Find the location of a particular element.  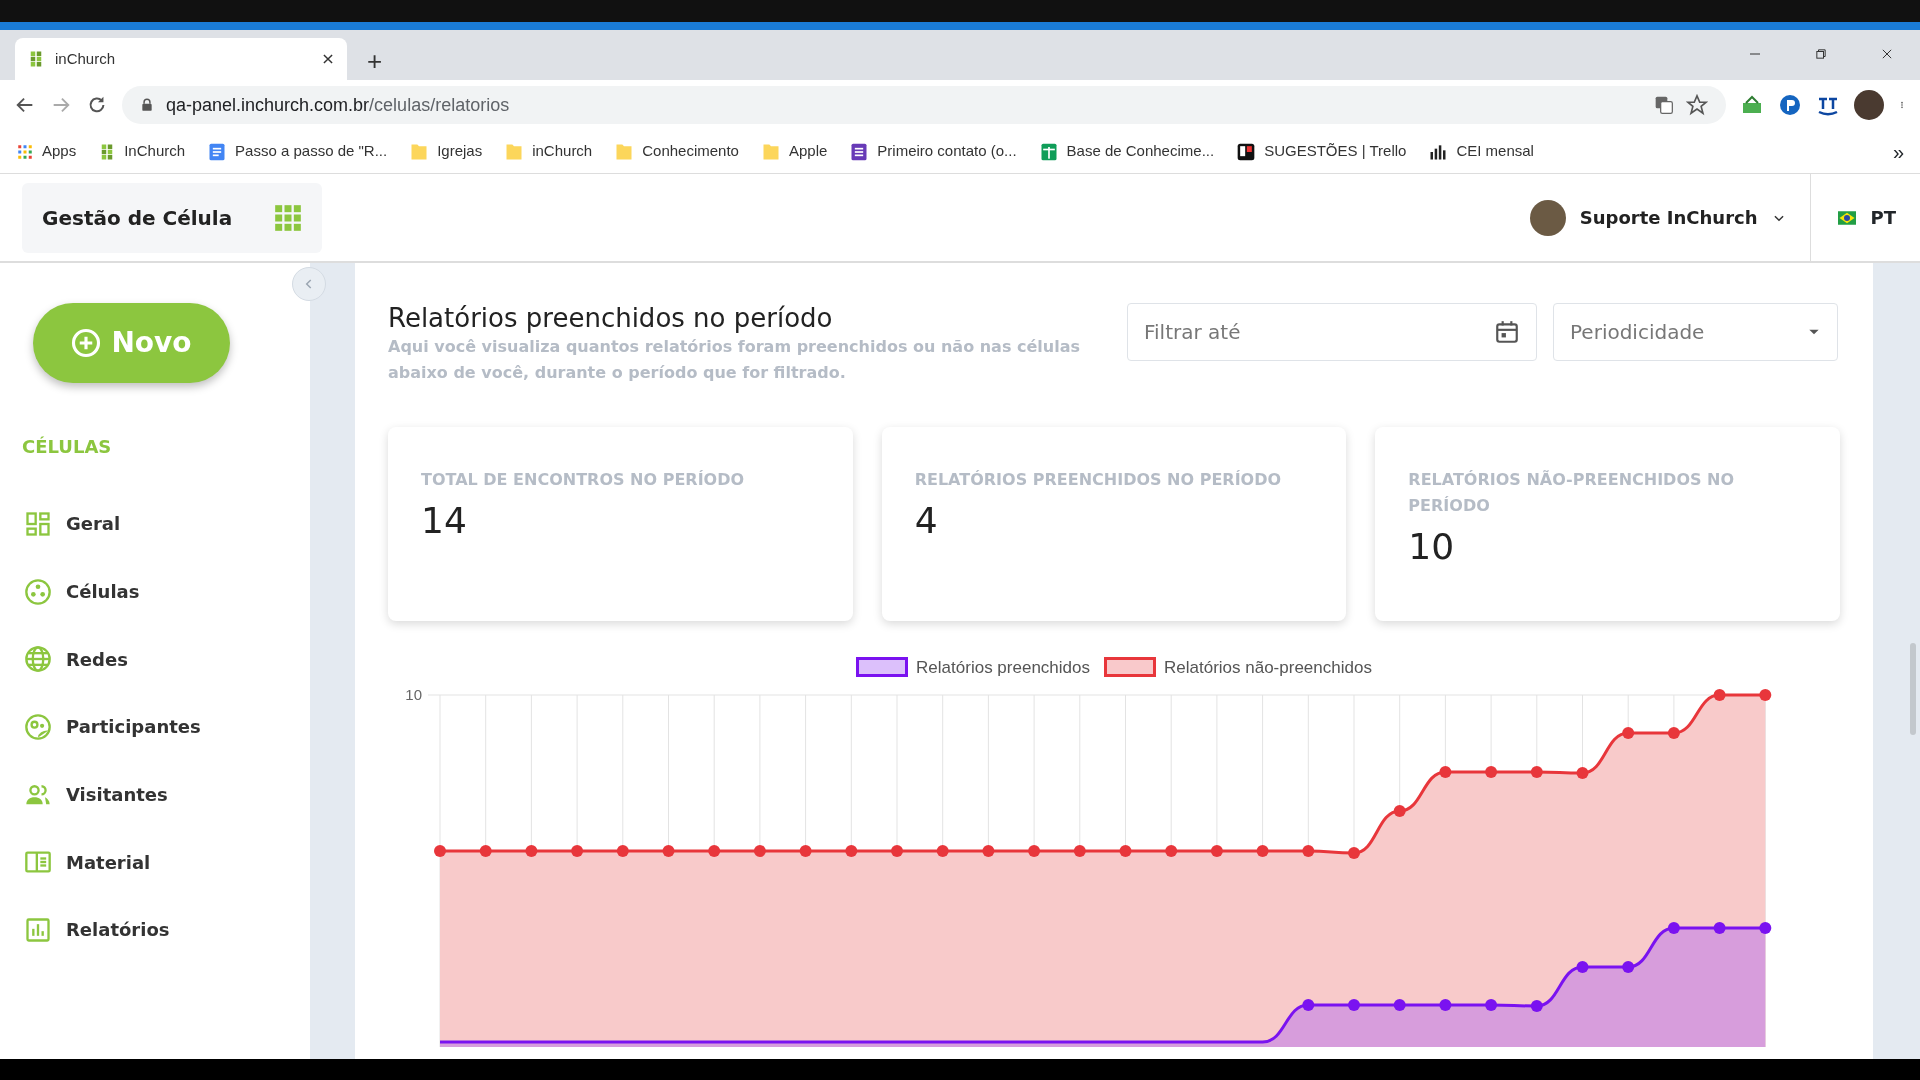

tab-title: inChurch is located at coordinates (86, 58).